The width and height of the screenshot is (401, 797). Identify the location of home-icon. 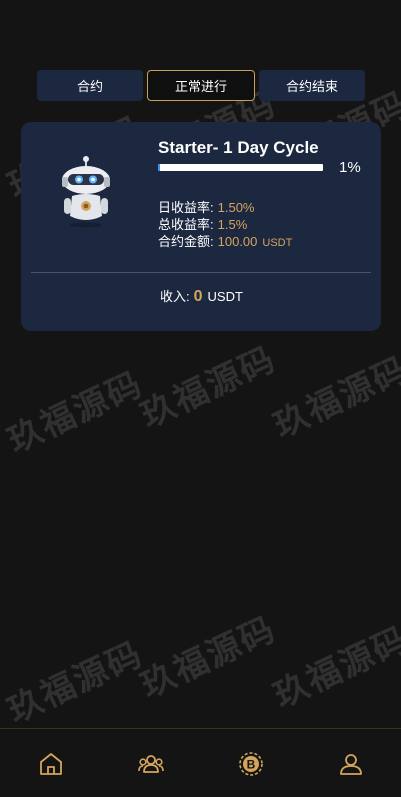
(51, 764).